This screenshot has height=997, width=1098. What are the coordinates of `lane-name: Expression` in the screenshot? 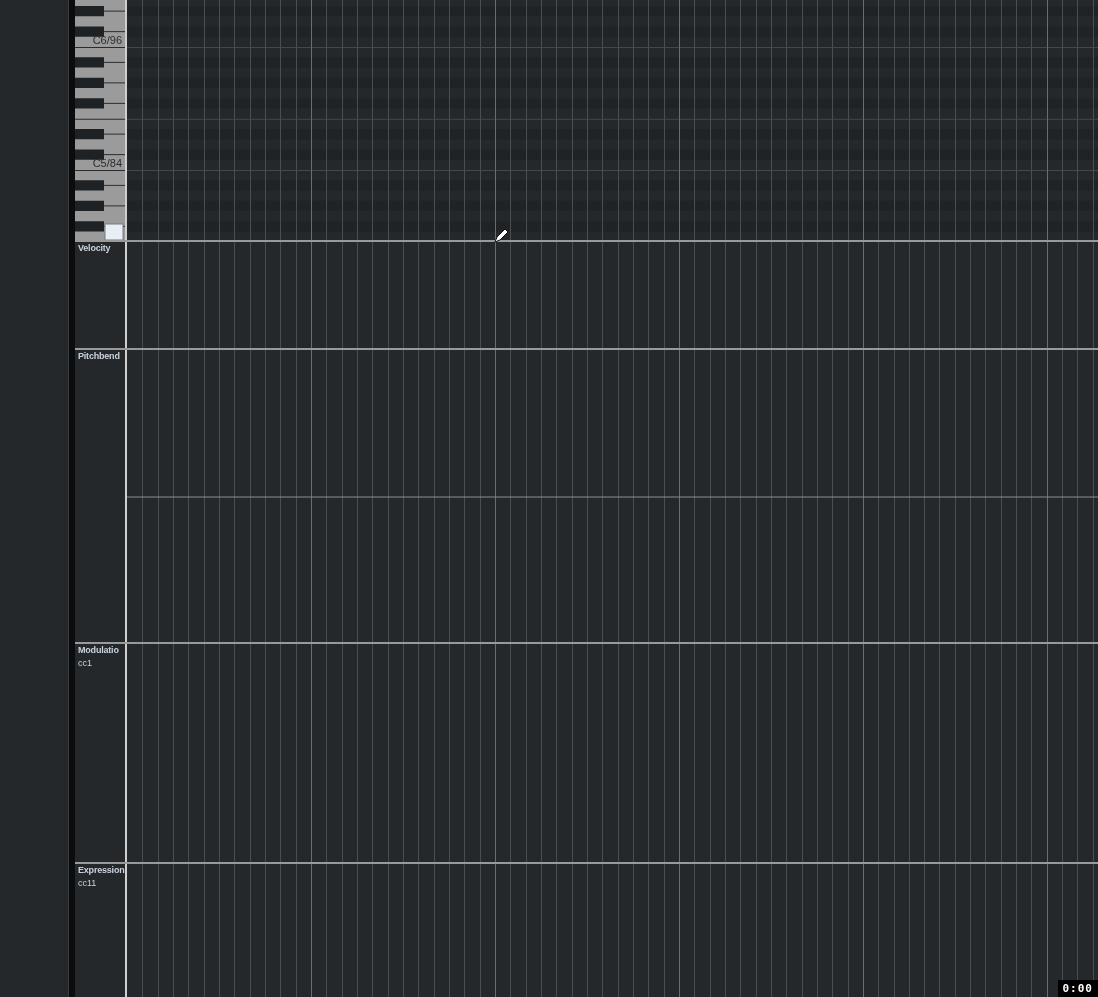 It's located at (101, 870).